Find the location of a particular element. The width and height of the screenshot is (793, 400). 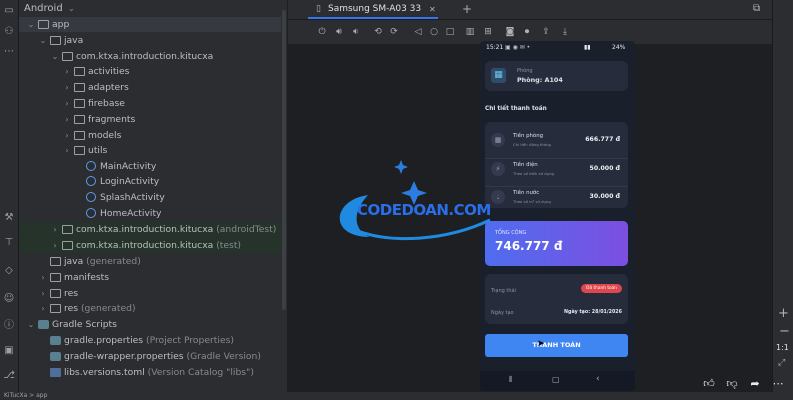

tree-item-label: models is located at coordinates (105, 135).